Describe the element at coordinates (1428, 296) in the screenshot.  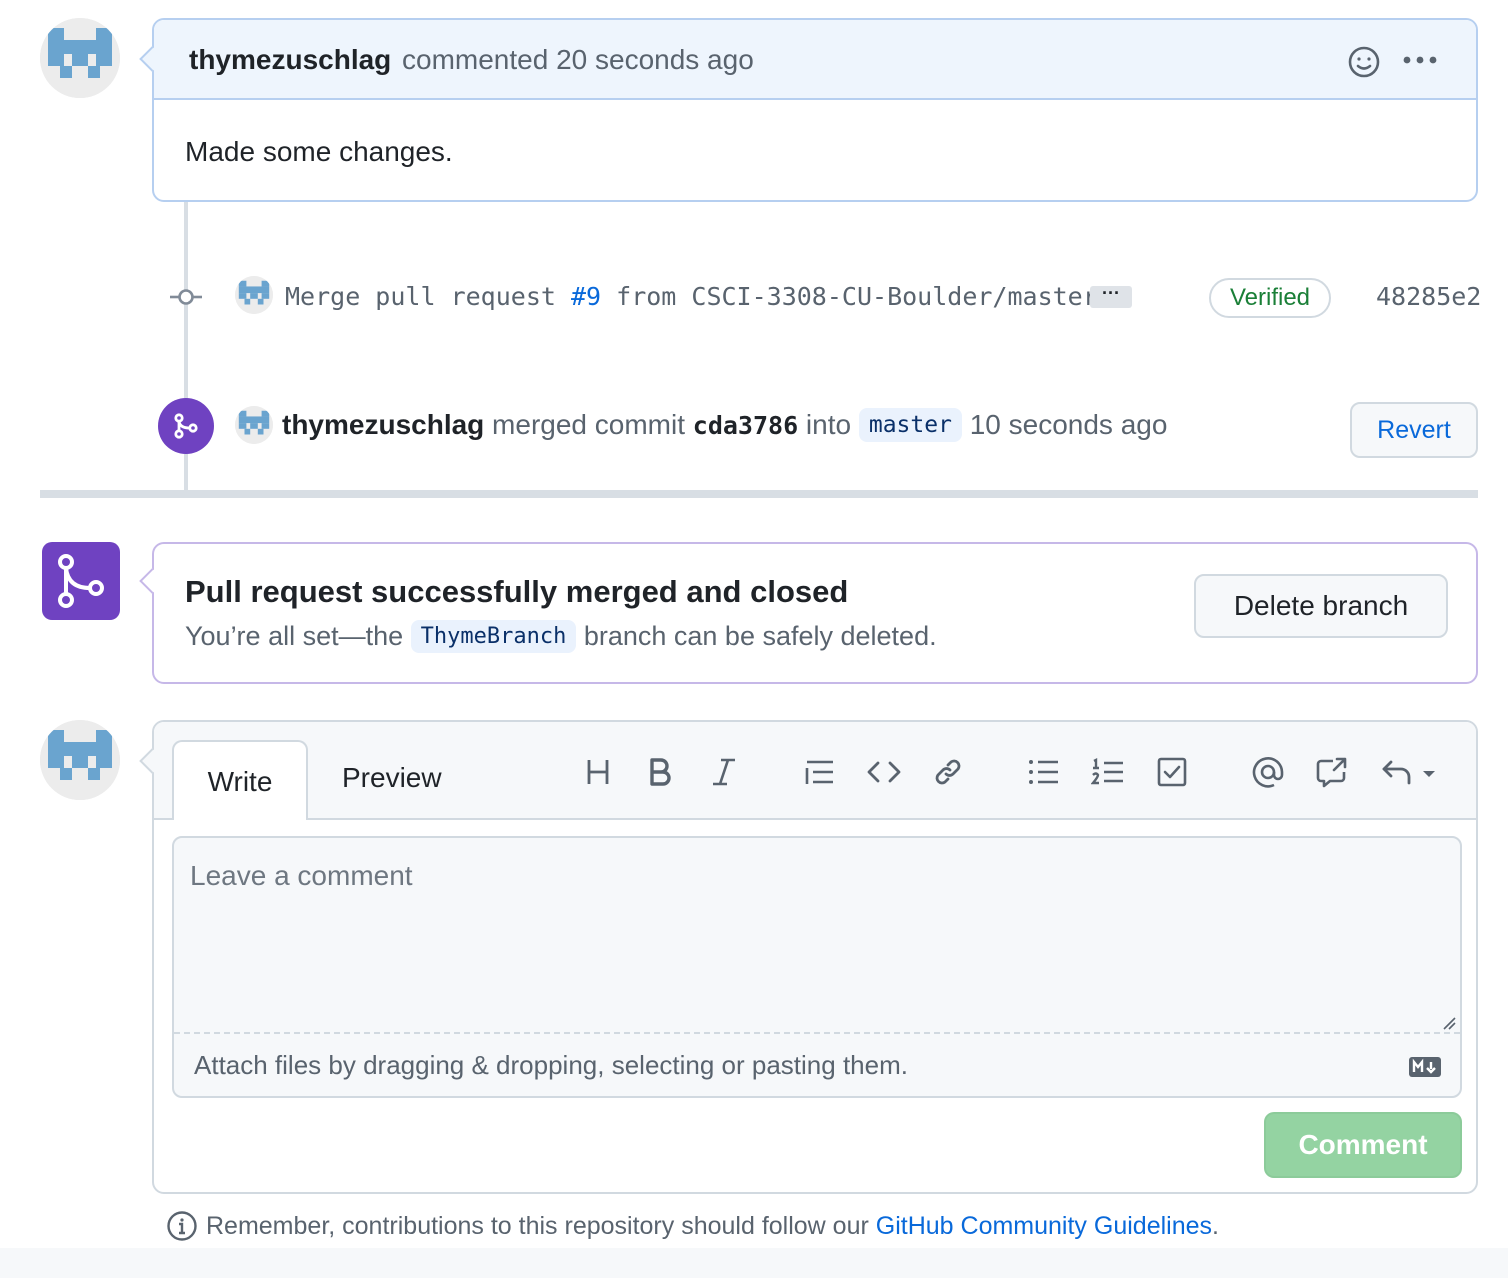
I see `commit-sha-link: 48285e2` at that location.